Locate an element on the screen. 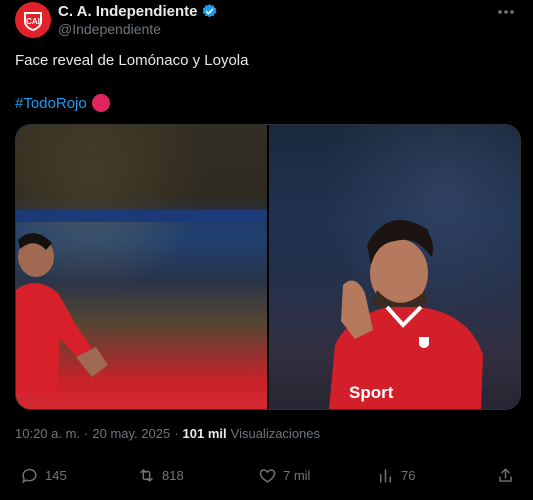  more-horizontal-icon is located at coordinates (506, 12).